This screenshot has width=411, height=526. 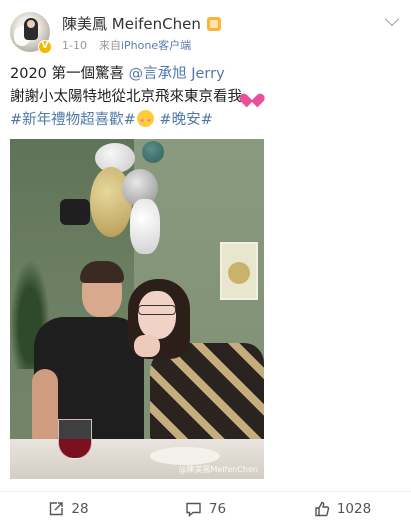 I want to click on repost-icon, so click(x=57, y=509).